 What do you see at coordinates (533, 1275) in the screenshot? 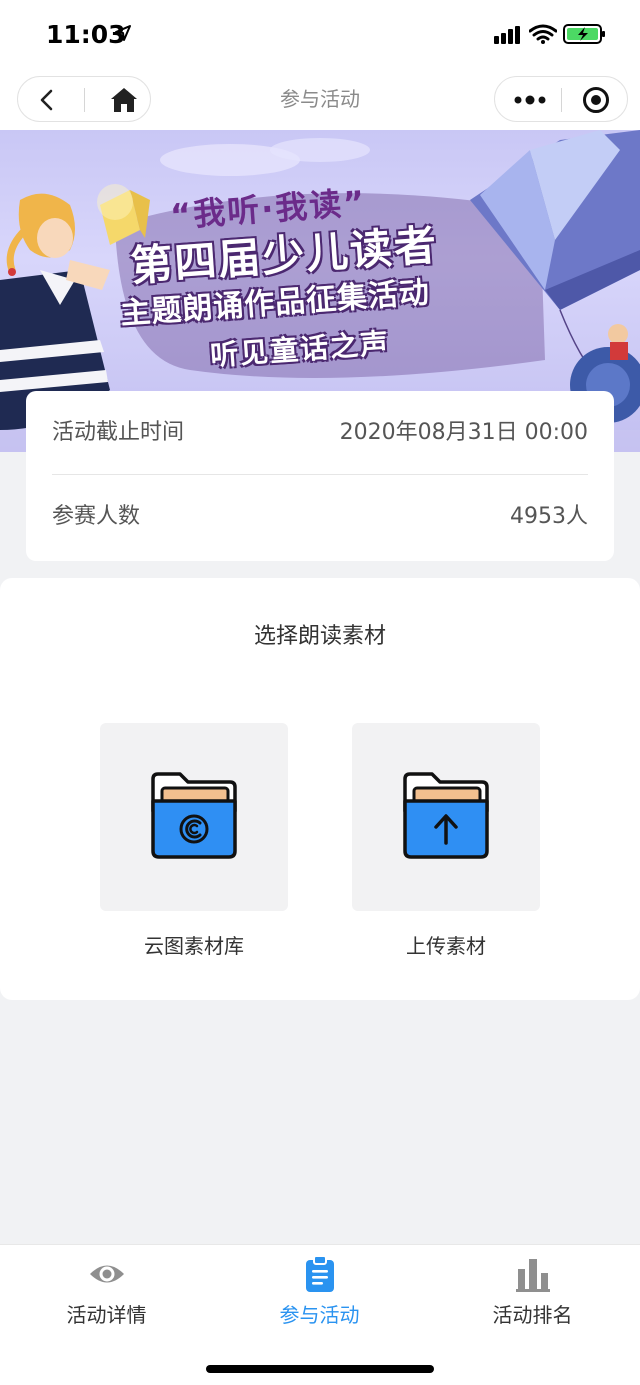
I see `bar-chart-icon` at bounding box center [533, 1275].